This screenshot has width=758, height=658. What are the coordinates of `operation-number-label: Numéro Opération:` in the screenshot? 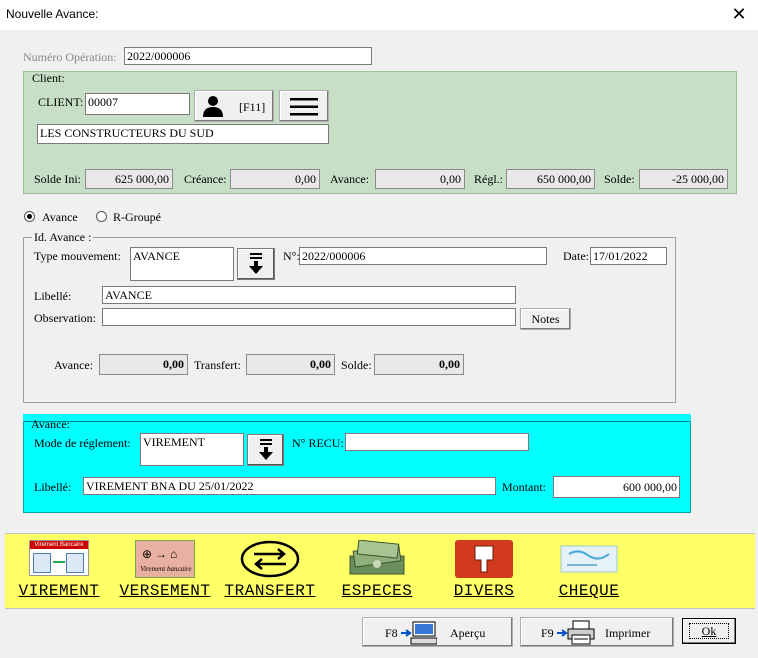 It's located at (70, 57).